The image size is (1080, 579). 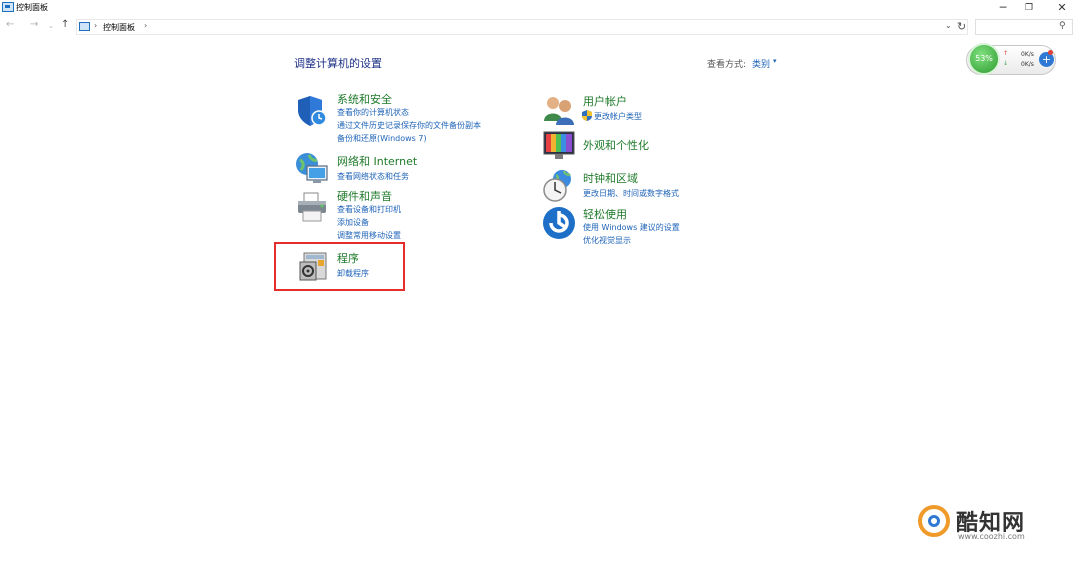 What do you see at coordinates (10, 24) in the screenshot?
I see `back-button: ←` at bounding box center [10, 24].